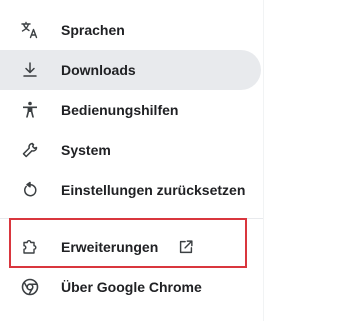 This screenshot has width=357, height=321. I want to click on sidebar-item-reset-settings: Einstellungen zurücksetzen, so click(130, 190).